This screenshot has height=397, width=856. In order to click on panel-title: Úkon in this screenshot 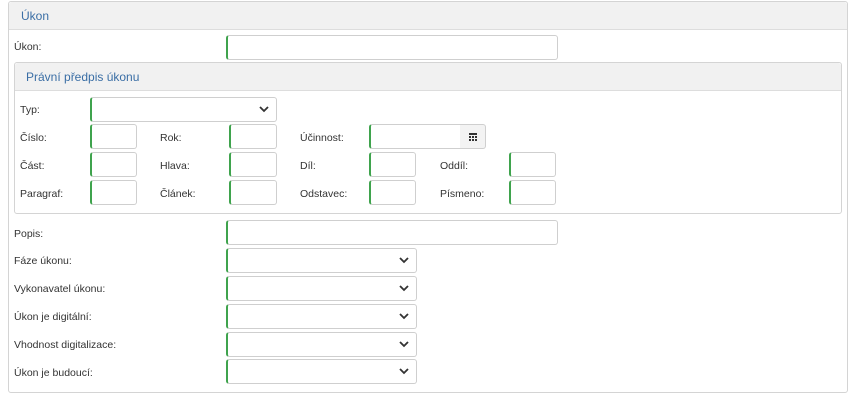, I will do `click(35, 16)`.